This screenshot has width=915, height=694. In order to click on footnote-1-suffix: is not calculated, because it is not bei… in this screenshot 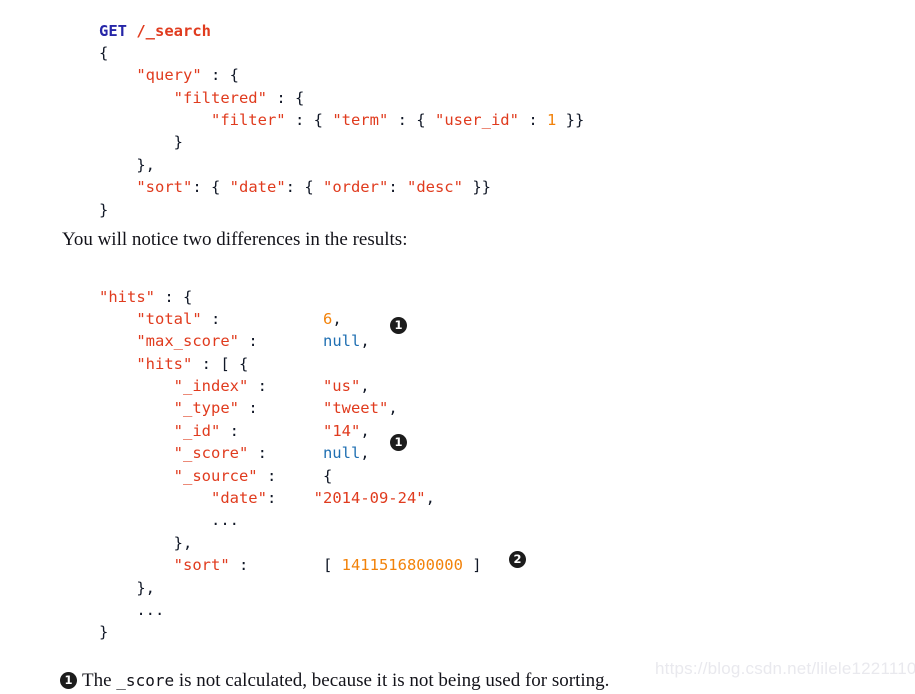, I will do `click(392, 680)`.